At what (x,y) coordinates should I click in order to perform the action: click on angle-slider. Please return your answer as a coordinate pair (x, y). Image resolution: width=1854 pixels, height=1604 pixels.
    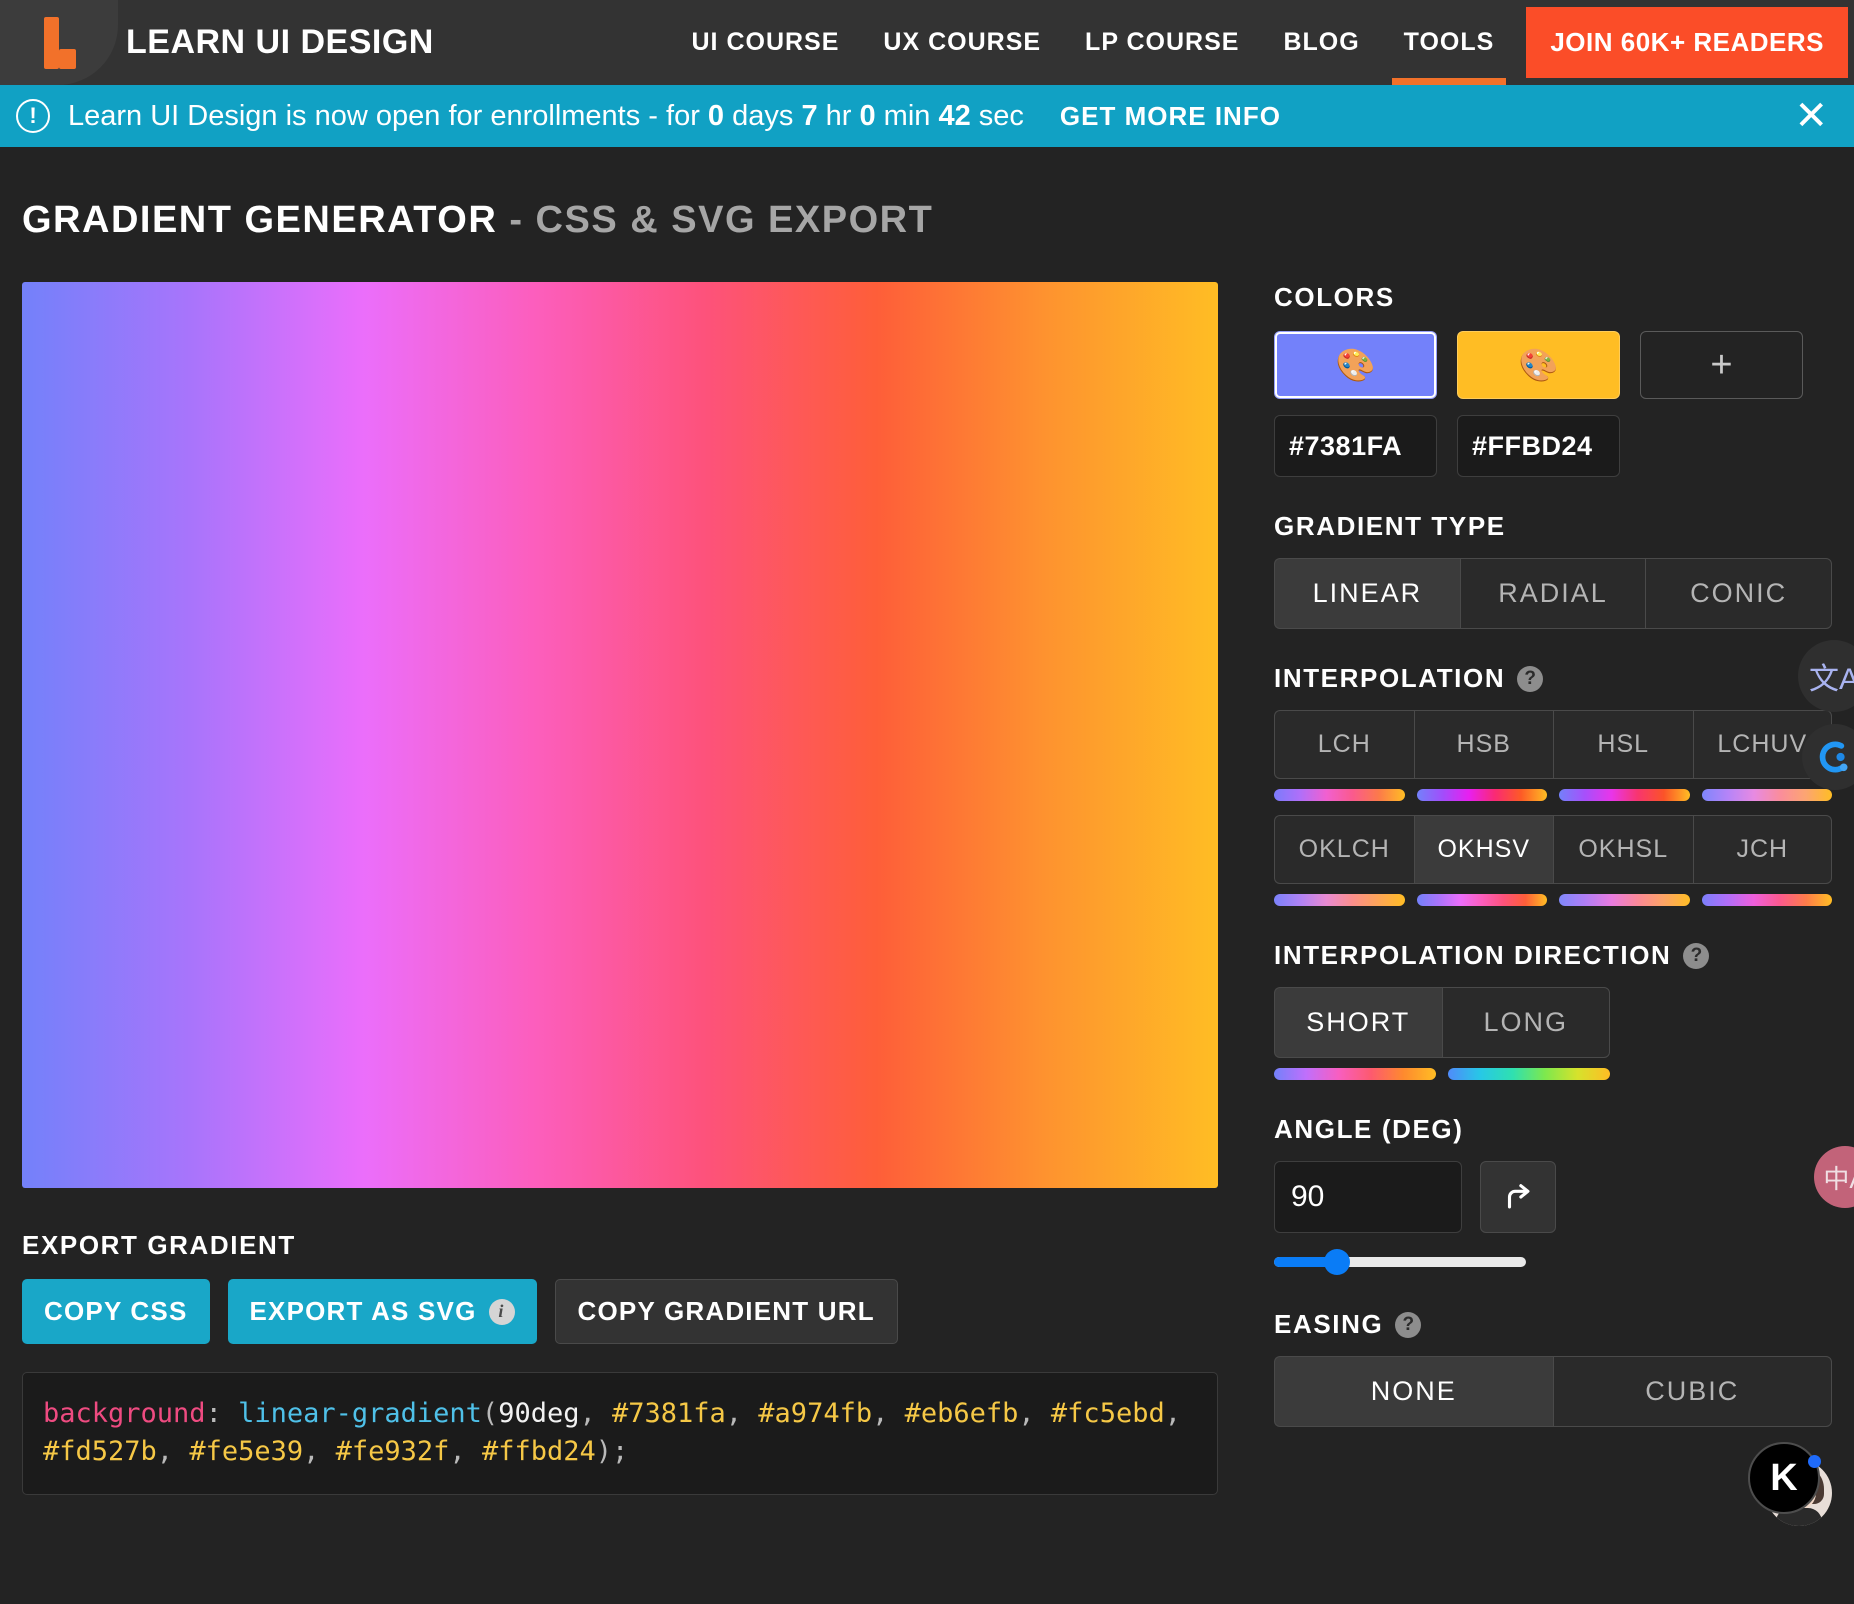
    Looking at the image, I should click on (1400, 1262).